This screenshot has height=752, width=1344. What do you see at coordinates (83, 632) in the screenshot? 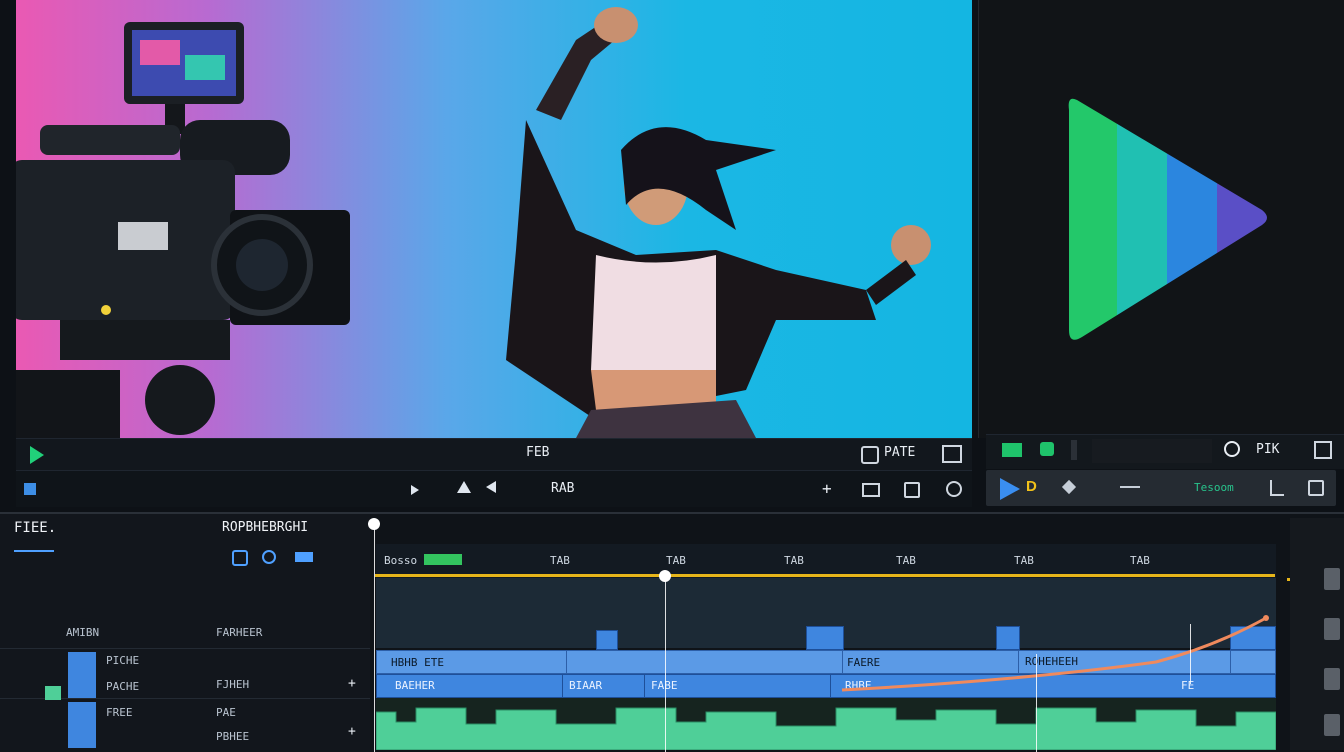
I see `layer-label: AMIBN` at bounding box center [83, 632].